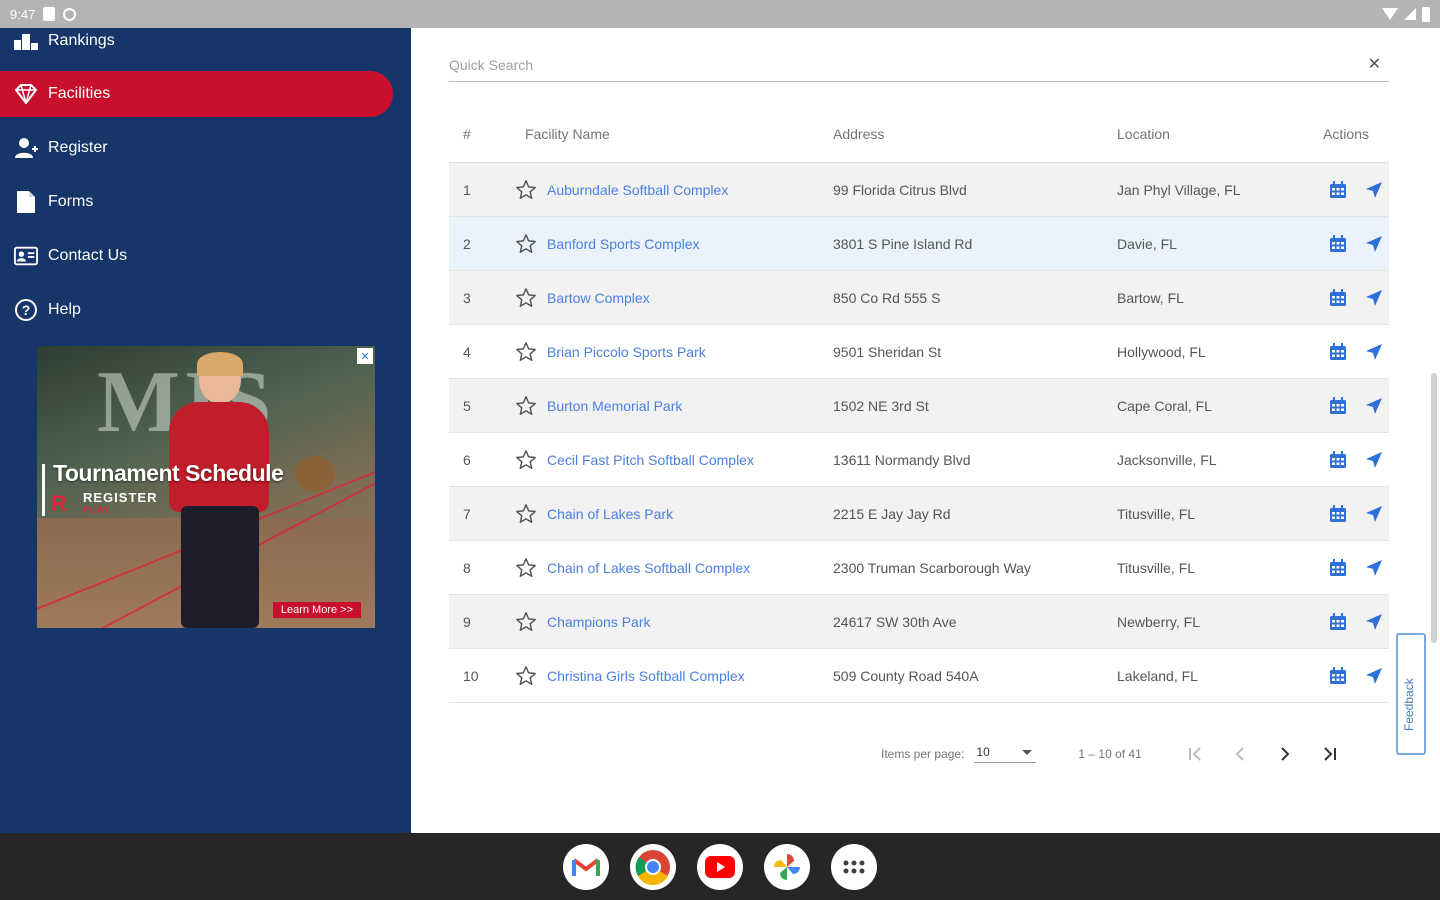  I want to click on taskbar, so click(720, 866).